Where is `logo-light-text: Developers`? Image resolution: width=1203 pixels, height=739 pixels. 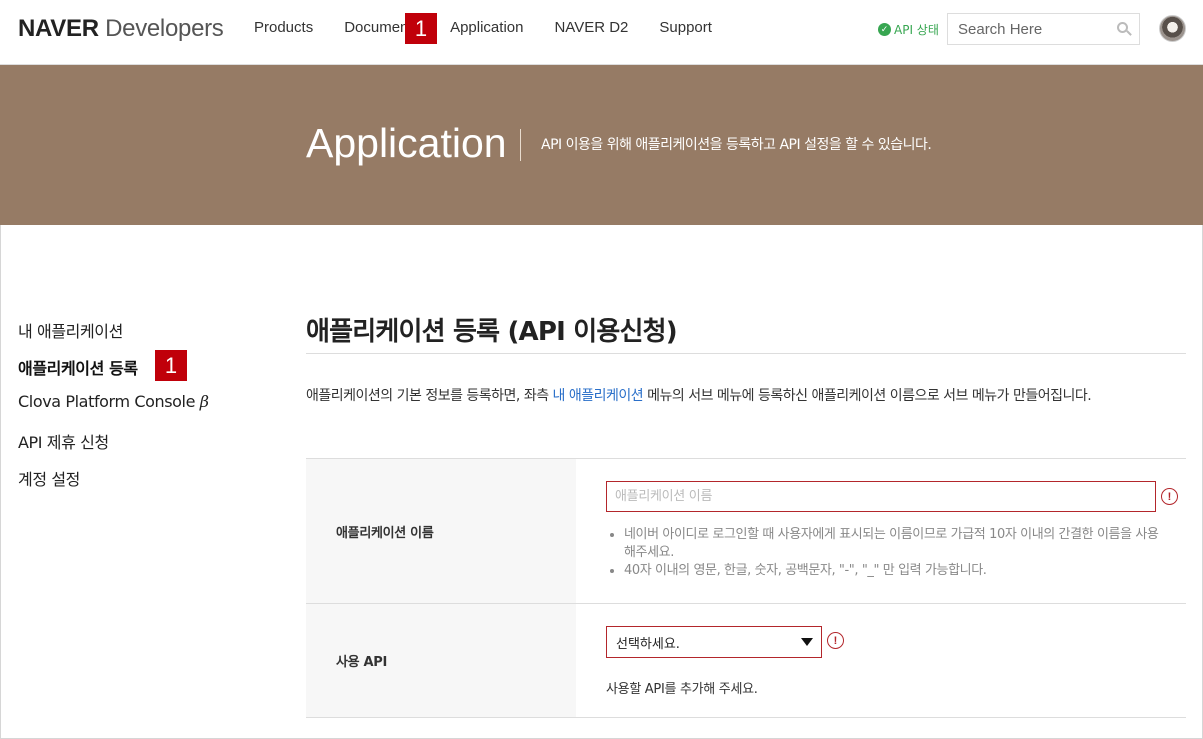 logo-light-text: Developers is located at coordinates (164, 28).